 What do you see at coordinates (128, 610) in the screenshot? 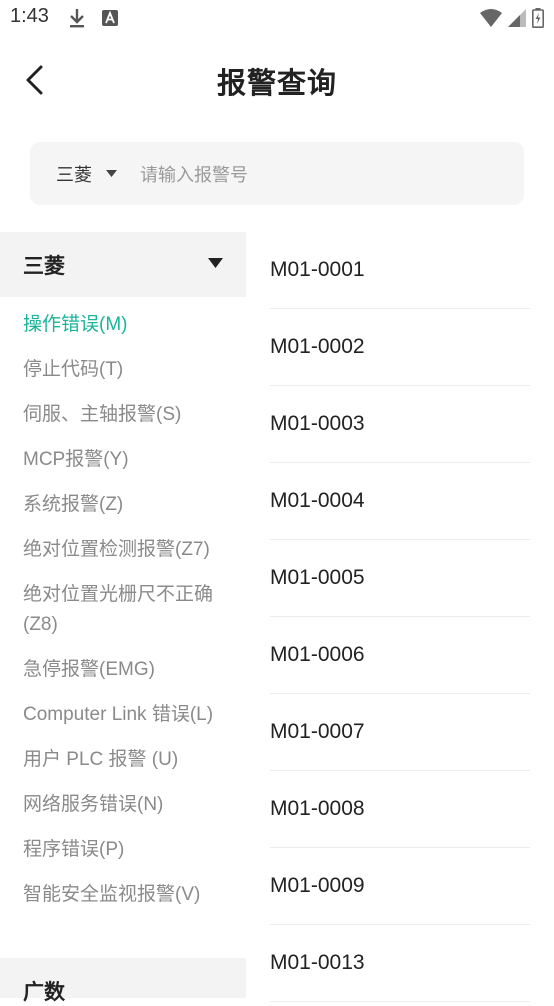
I see `category-item-absolute-scale-error: 绝对位置光栅尺不正确(Z8)` at bounding box center [128, 610].